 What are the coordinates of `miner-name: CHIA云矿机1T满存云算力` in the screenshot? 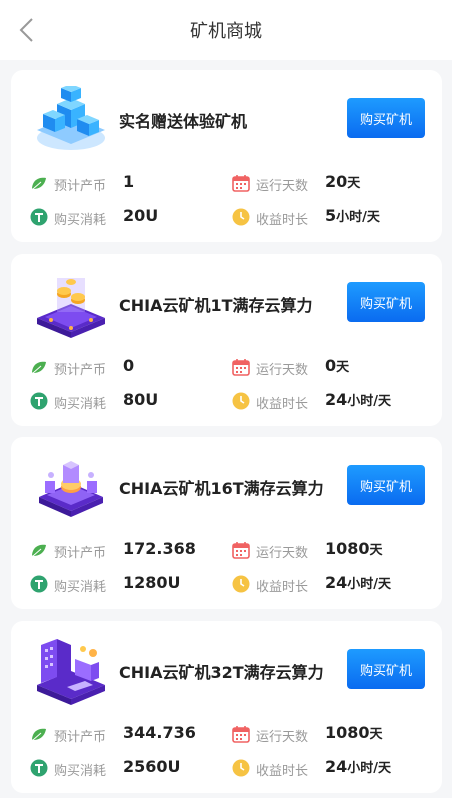 It's located at (216, 305).